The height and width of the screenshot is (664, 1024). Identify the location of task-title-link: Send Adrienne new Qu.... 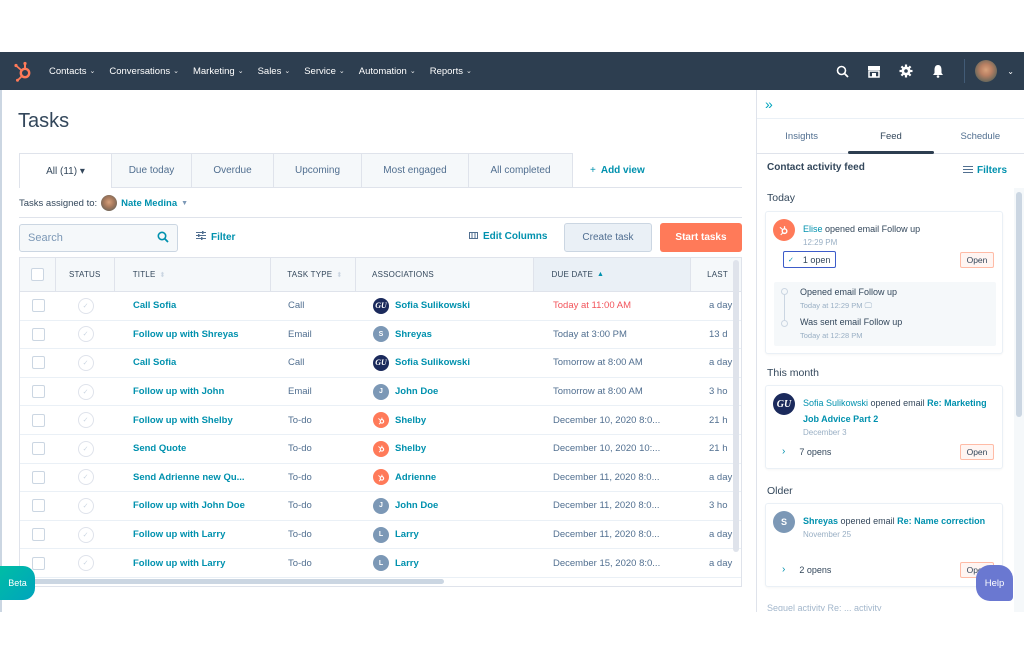
(193, 477).